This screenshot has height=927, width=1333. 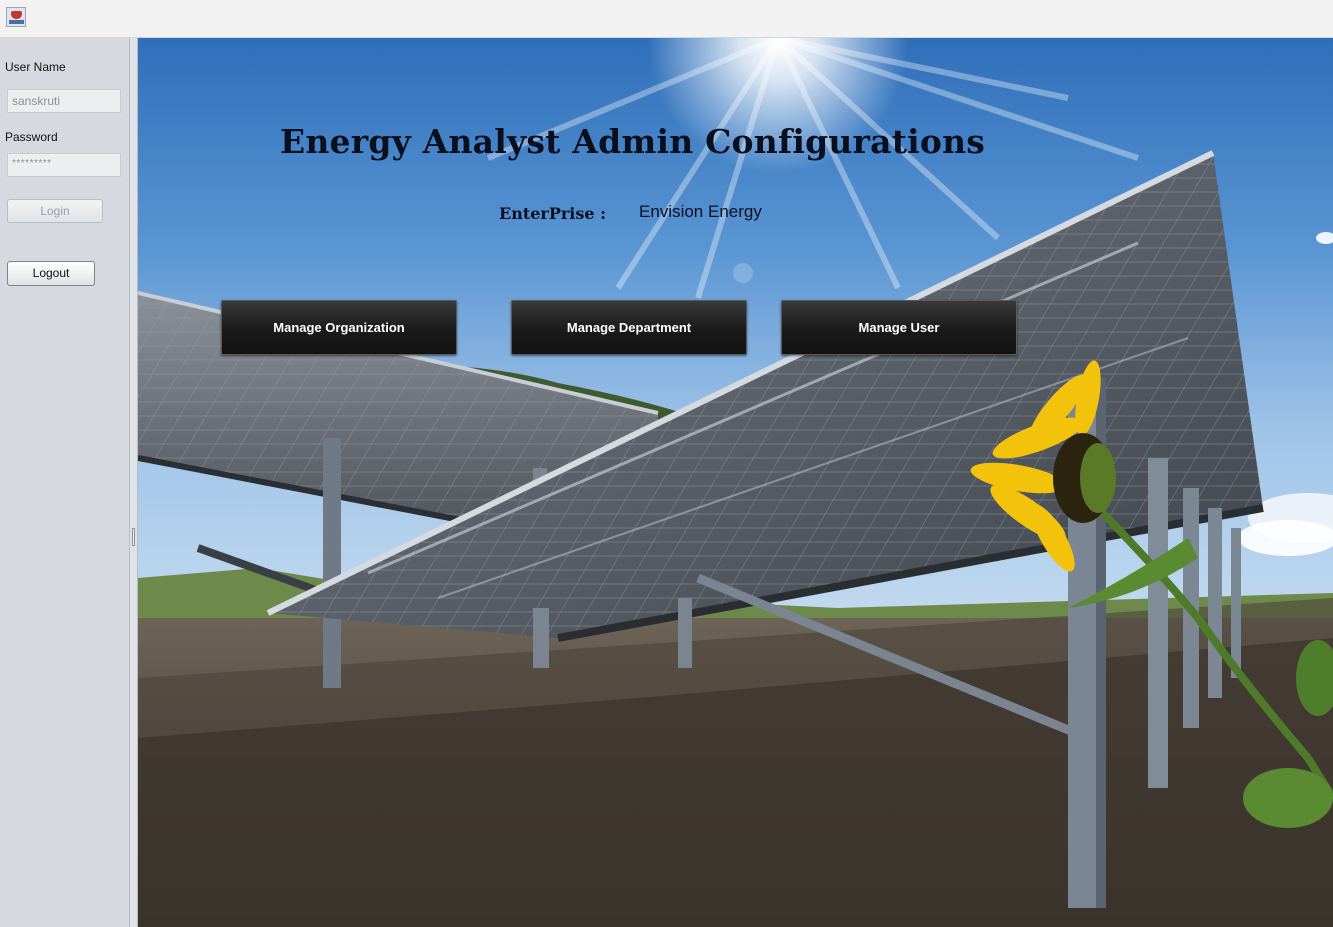 What do you see at coordinates (666, 19) in the screenshot?
I see `window-title-bar` at bounding box center [666, 19].